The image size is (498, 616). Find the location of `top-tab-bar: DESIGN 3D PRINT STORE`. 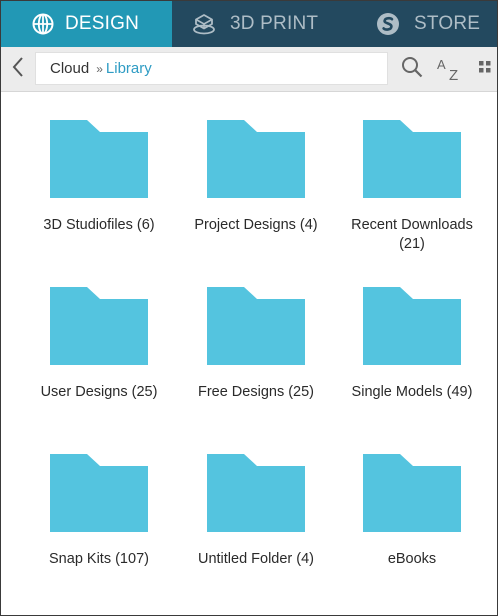

top-tab-bar: DESIGN 3D PRINT STORE is located at coordinates (249, 24).